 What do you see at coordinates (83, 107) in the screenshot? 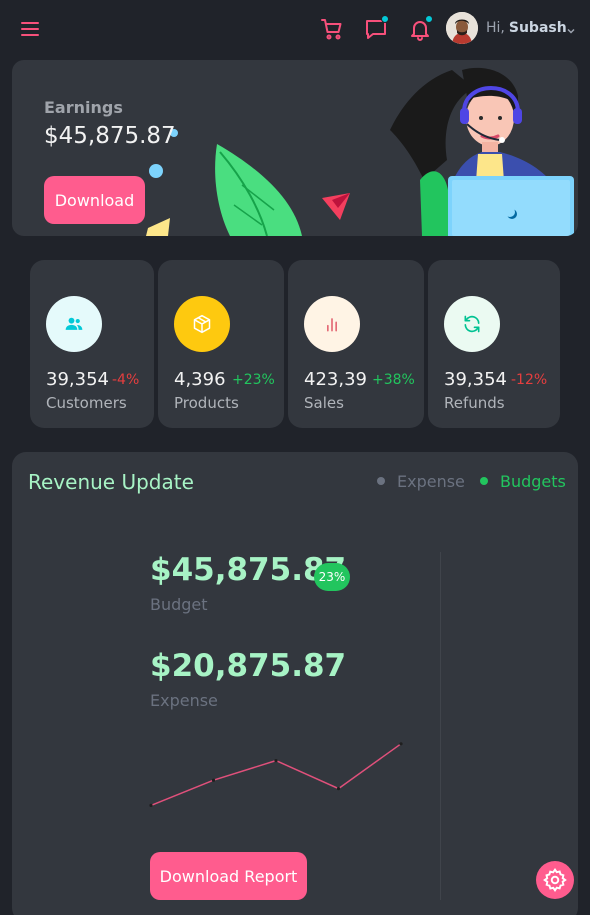
I see `earnings-label: Earnings` at bounding box center [83, 107].